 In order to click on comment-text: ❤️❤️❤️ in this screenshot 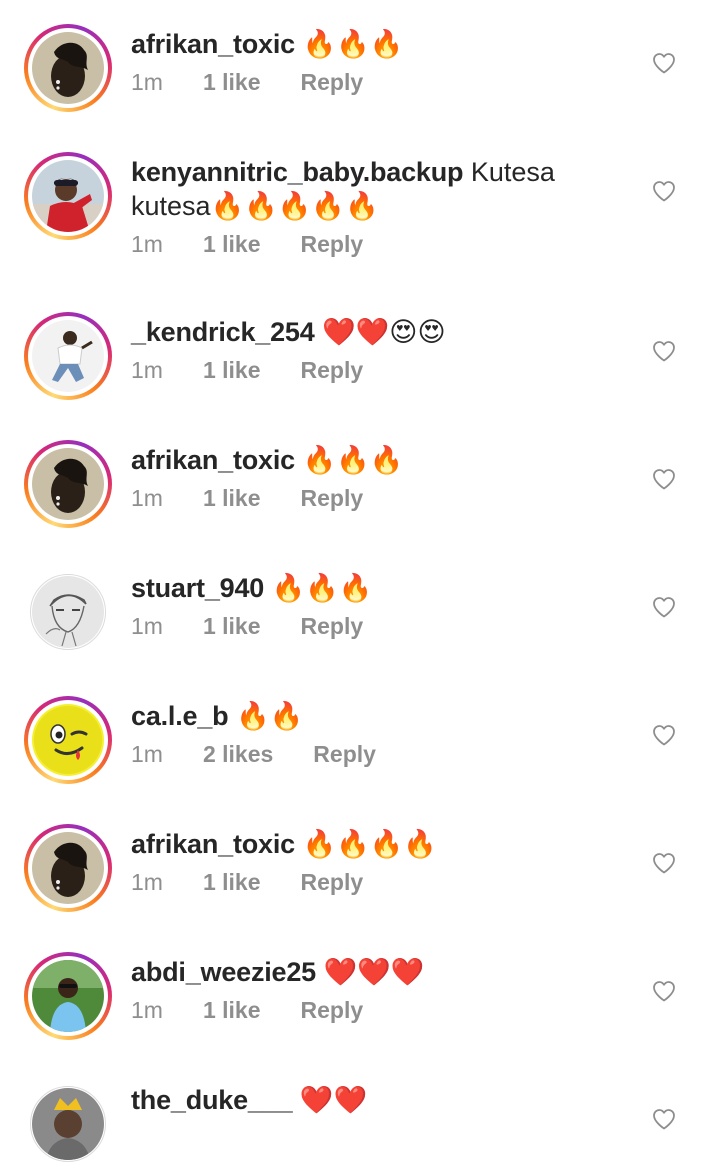, I will do `click(374, 972)`.